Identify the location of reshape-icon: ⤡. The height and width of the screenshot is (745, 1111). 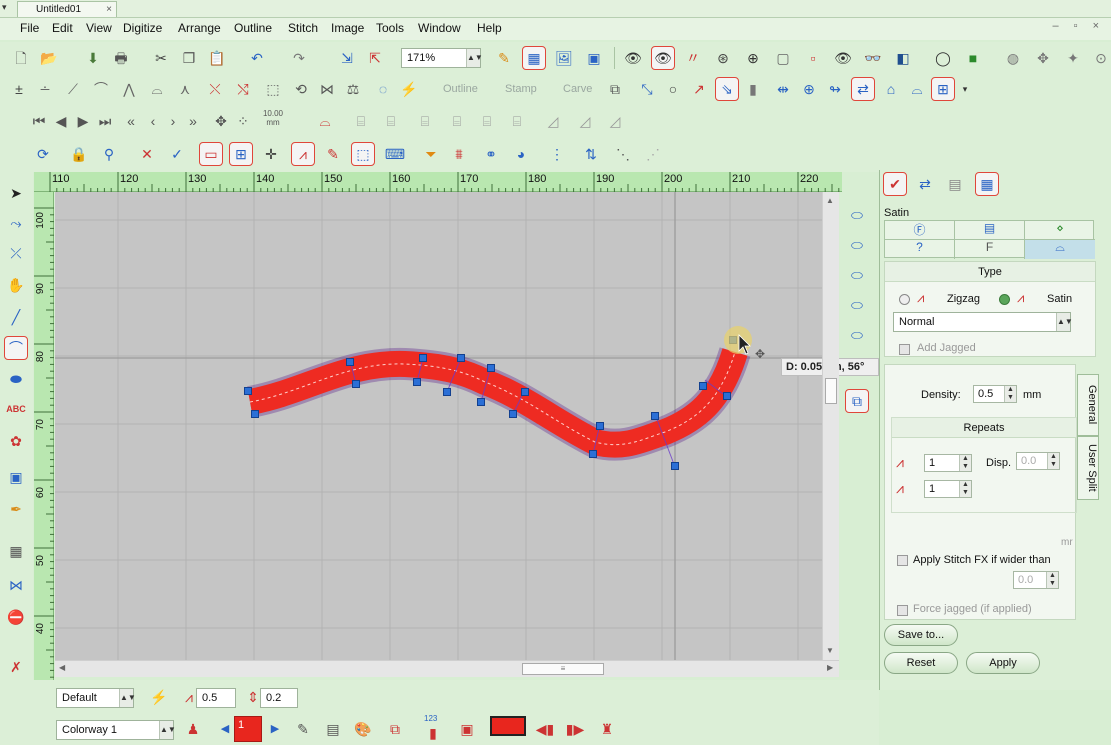
(647, 89).